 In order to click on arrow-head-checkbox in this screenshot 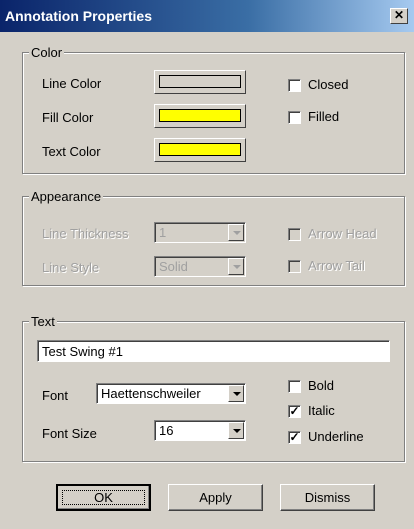, I will do `click(294, 234)`.